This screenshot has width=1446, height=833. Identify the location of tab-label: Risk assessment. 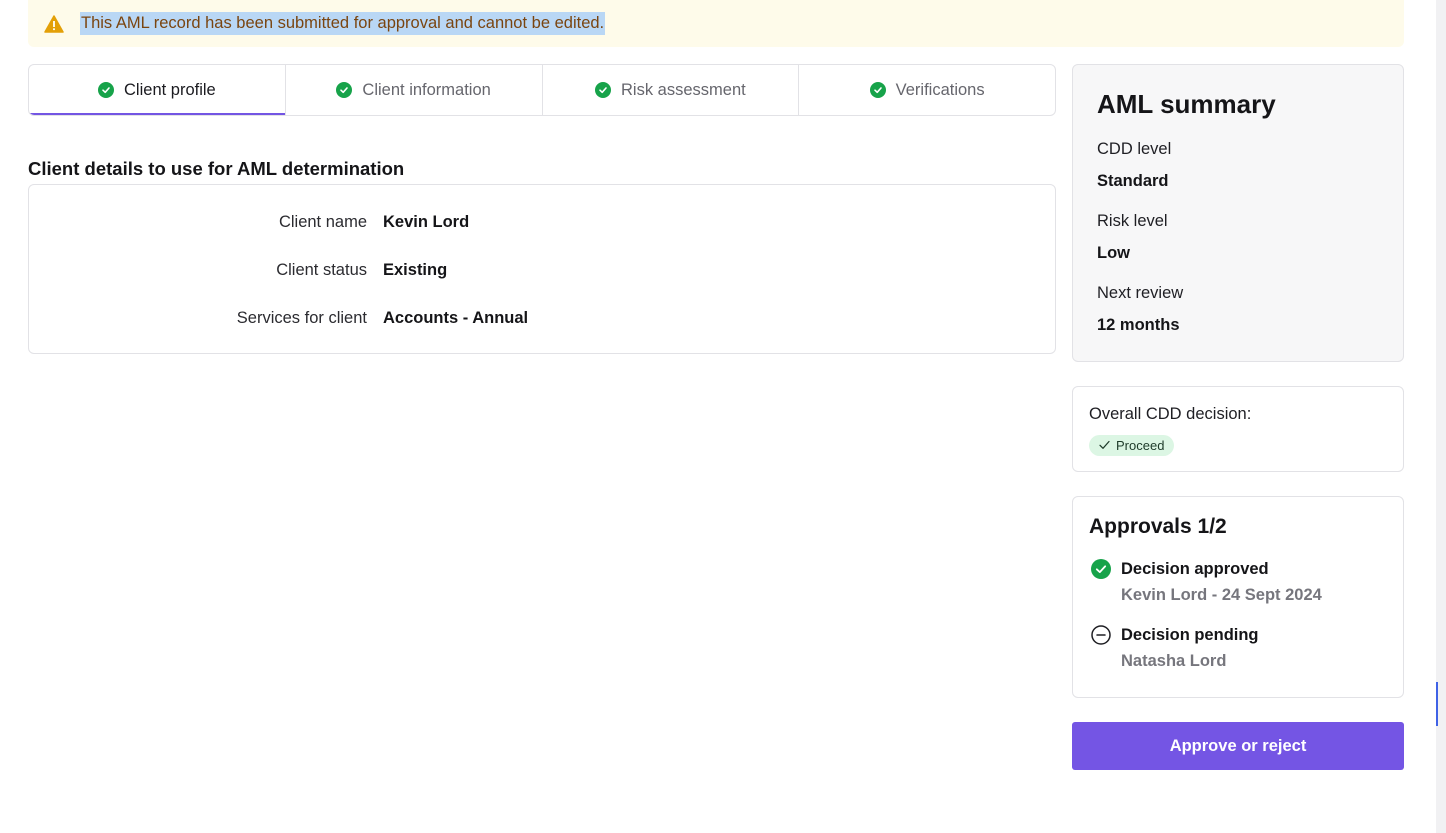
(683, 89).